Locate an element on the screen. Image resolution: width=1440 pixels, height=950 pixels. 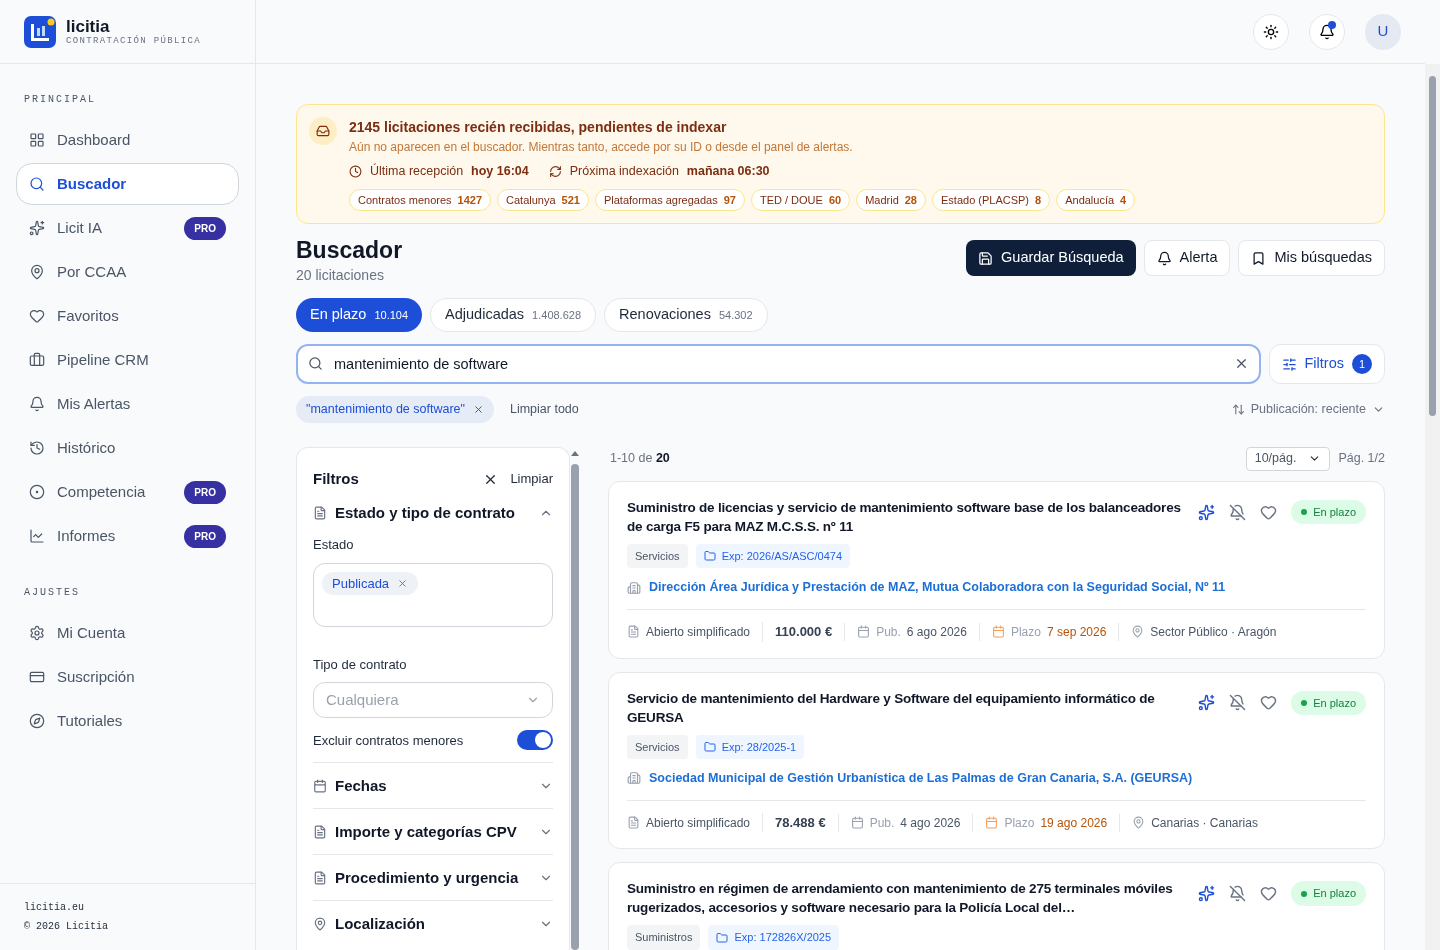
building-icon is located at coordinates (634, 778).